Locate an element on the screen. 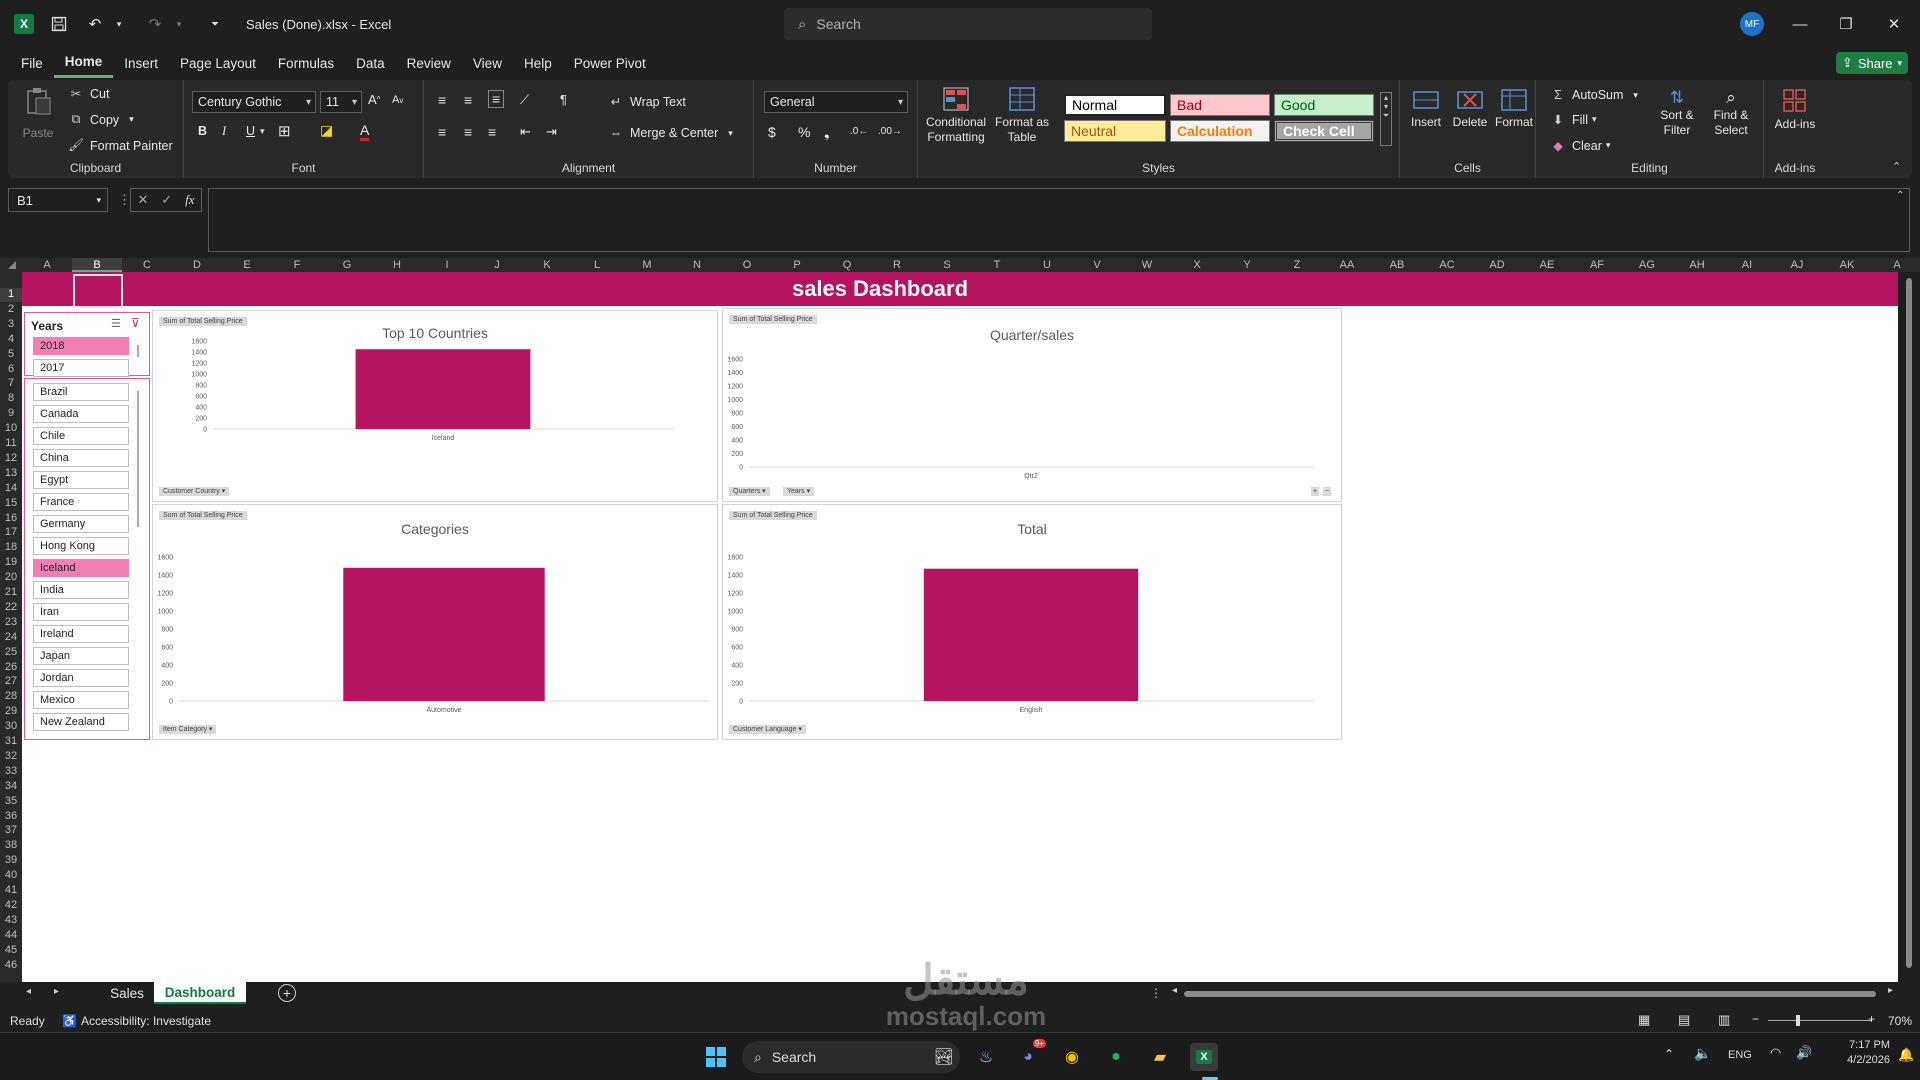  align-center-icon: ≡ is located at coordinates (468, 132).